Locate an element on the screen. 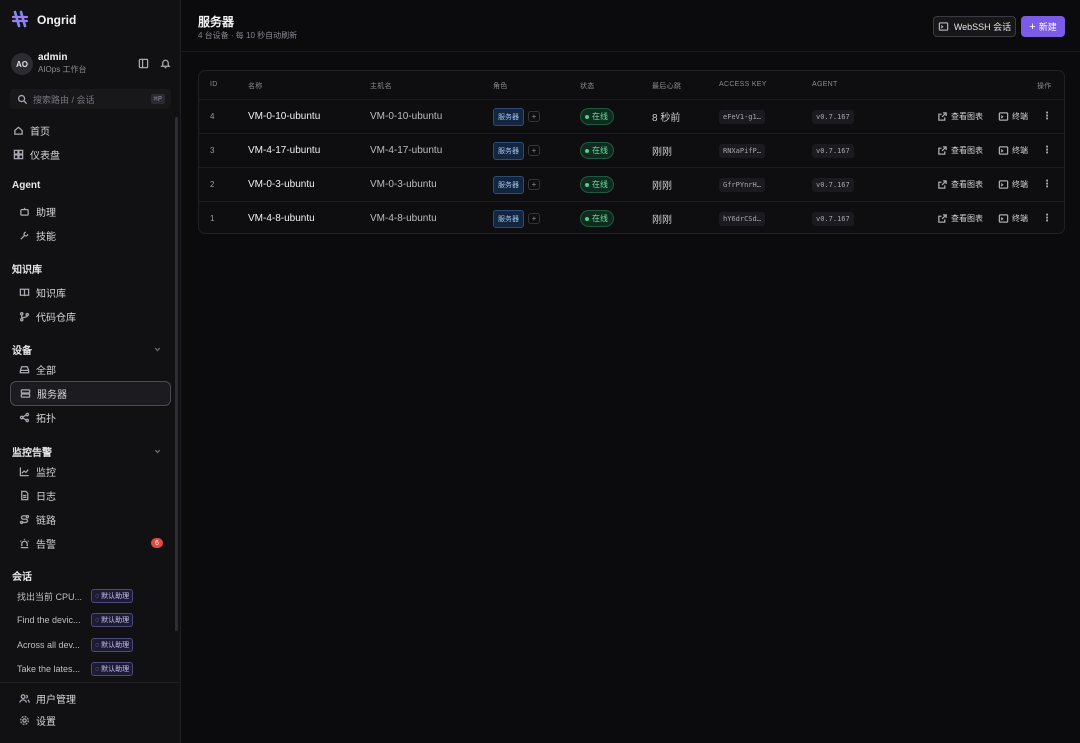 The image size is (1080, 743). column-header-access-key: ACCESS KEY is located at coordinates (743, 84).